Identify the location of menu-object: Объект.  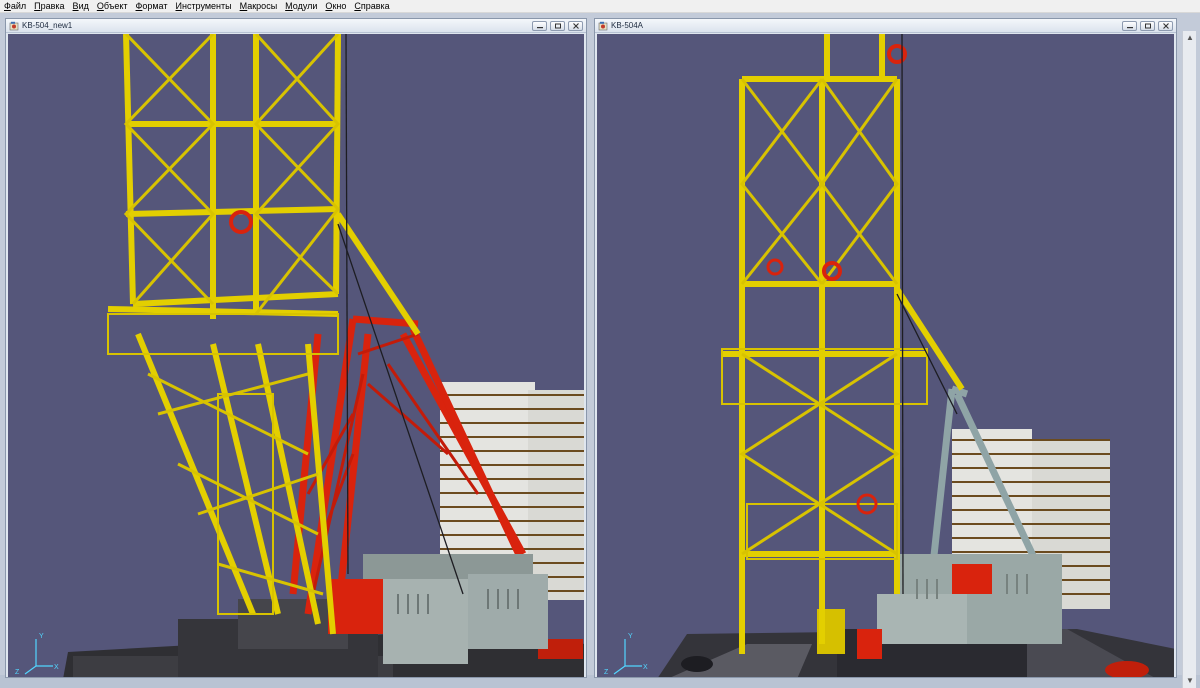
(112, 6).